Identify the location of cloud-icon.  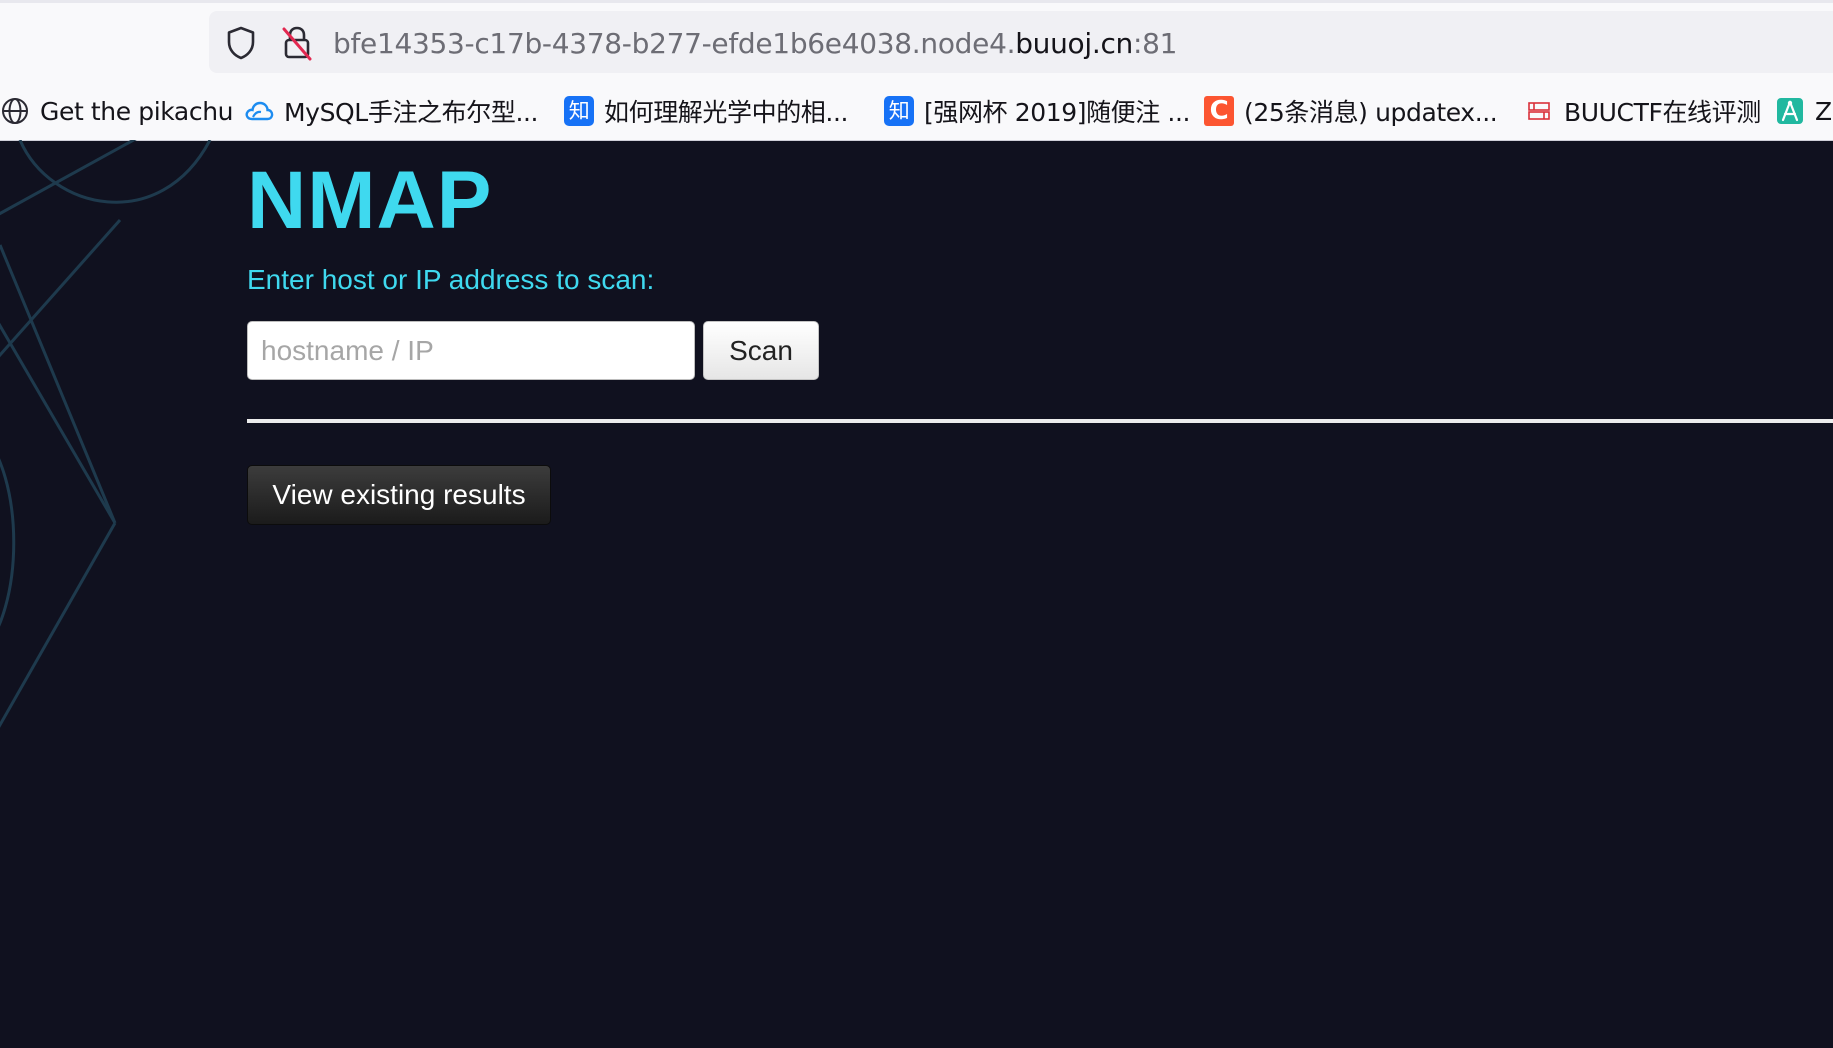
(259, 111).